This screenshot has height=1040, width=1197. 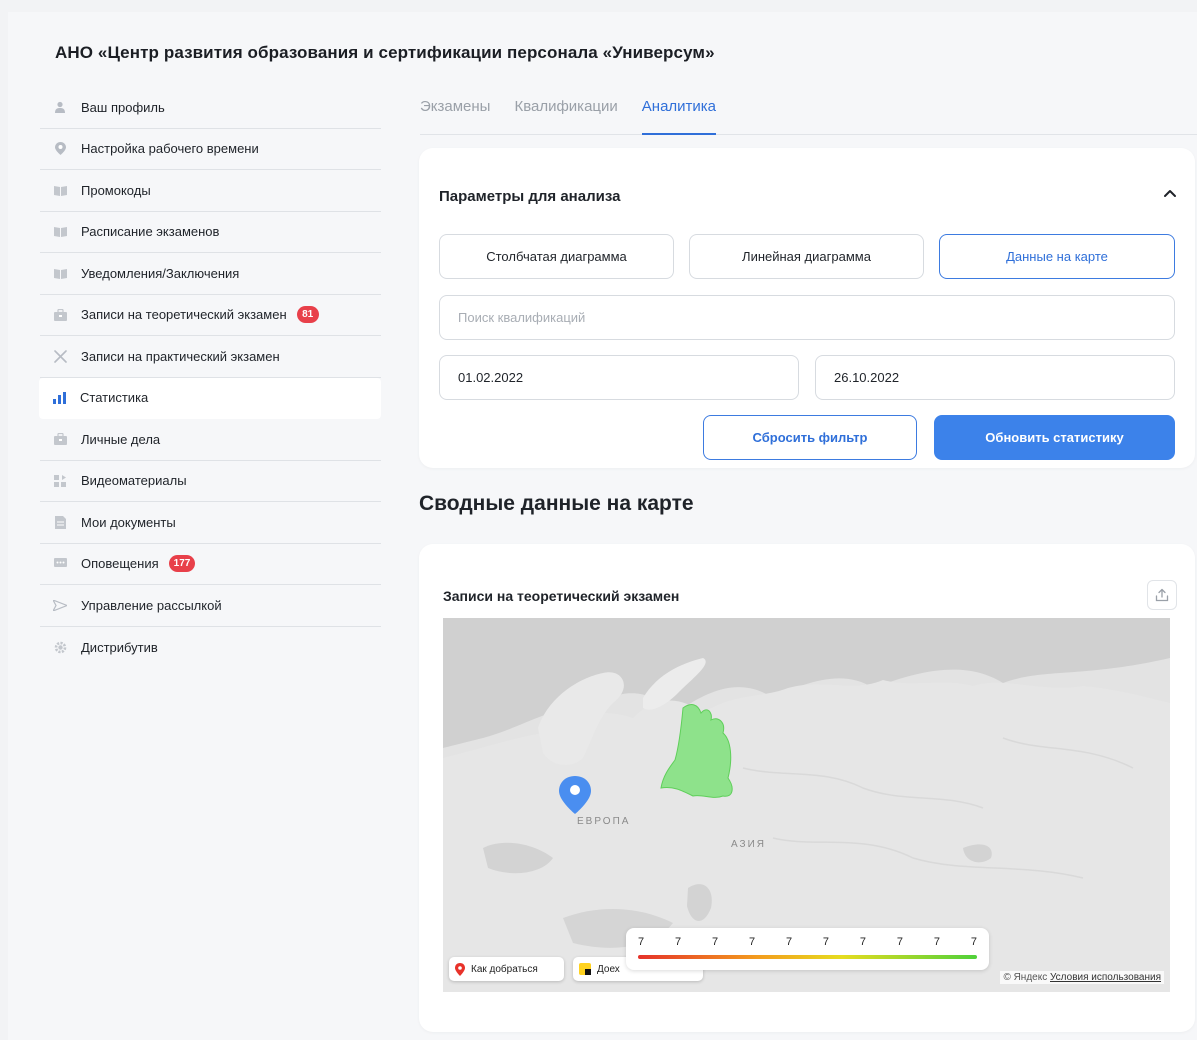 I want to click on taxi-button-label: Доех, so click(x=608, y=969).